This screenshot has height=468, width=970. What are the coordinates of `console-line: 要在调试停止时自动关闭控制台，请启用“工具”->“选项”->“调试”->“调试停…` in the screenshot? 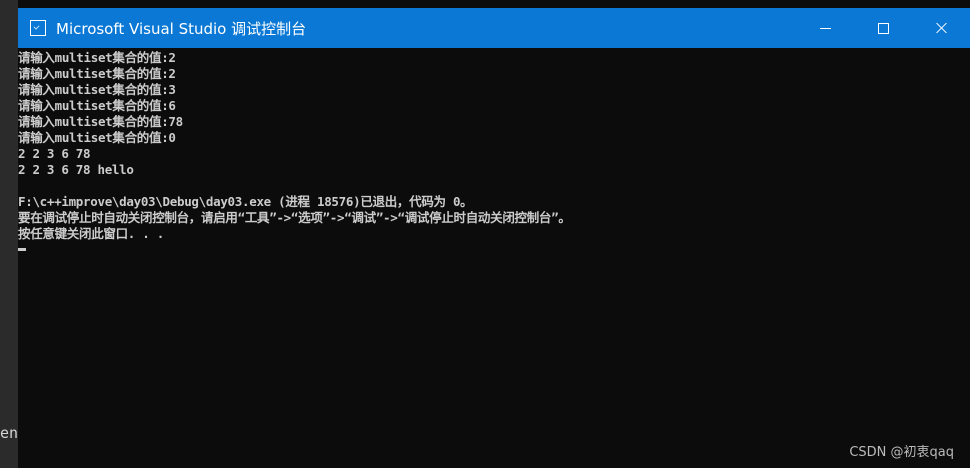 It's located at (294, 217).